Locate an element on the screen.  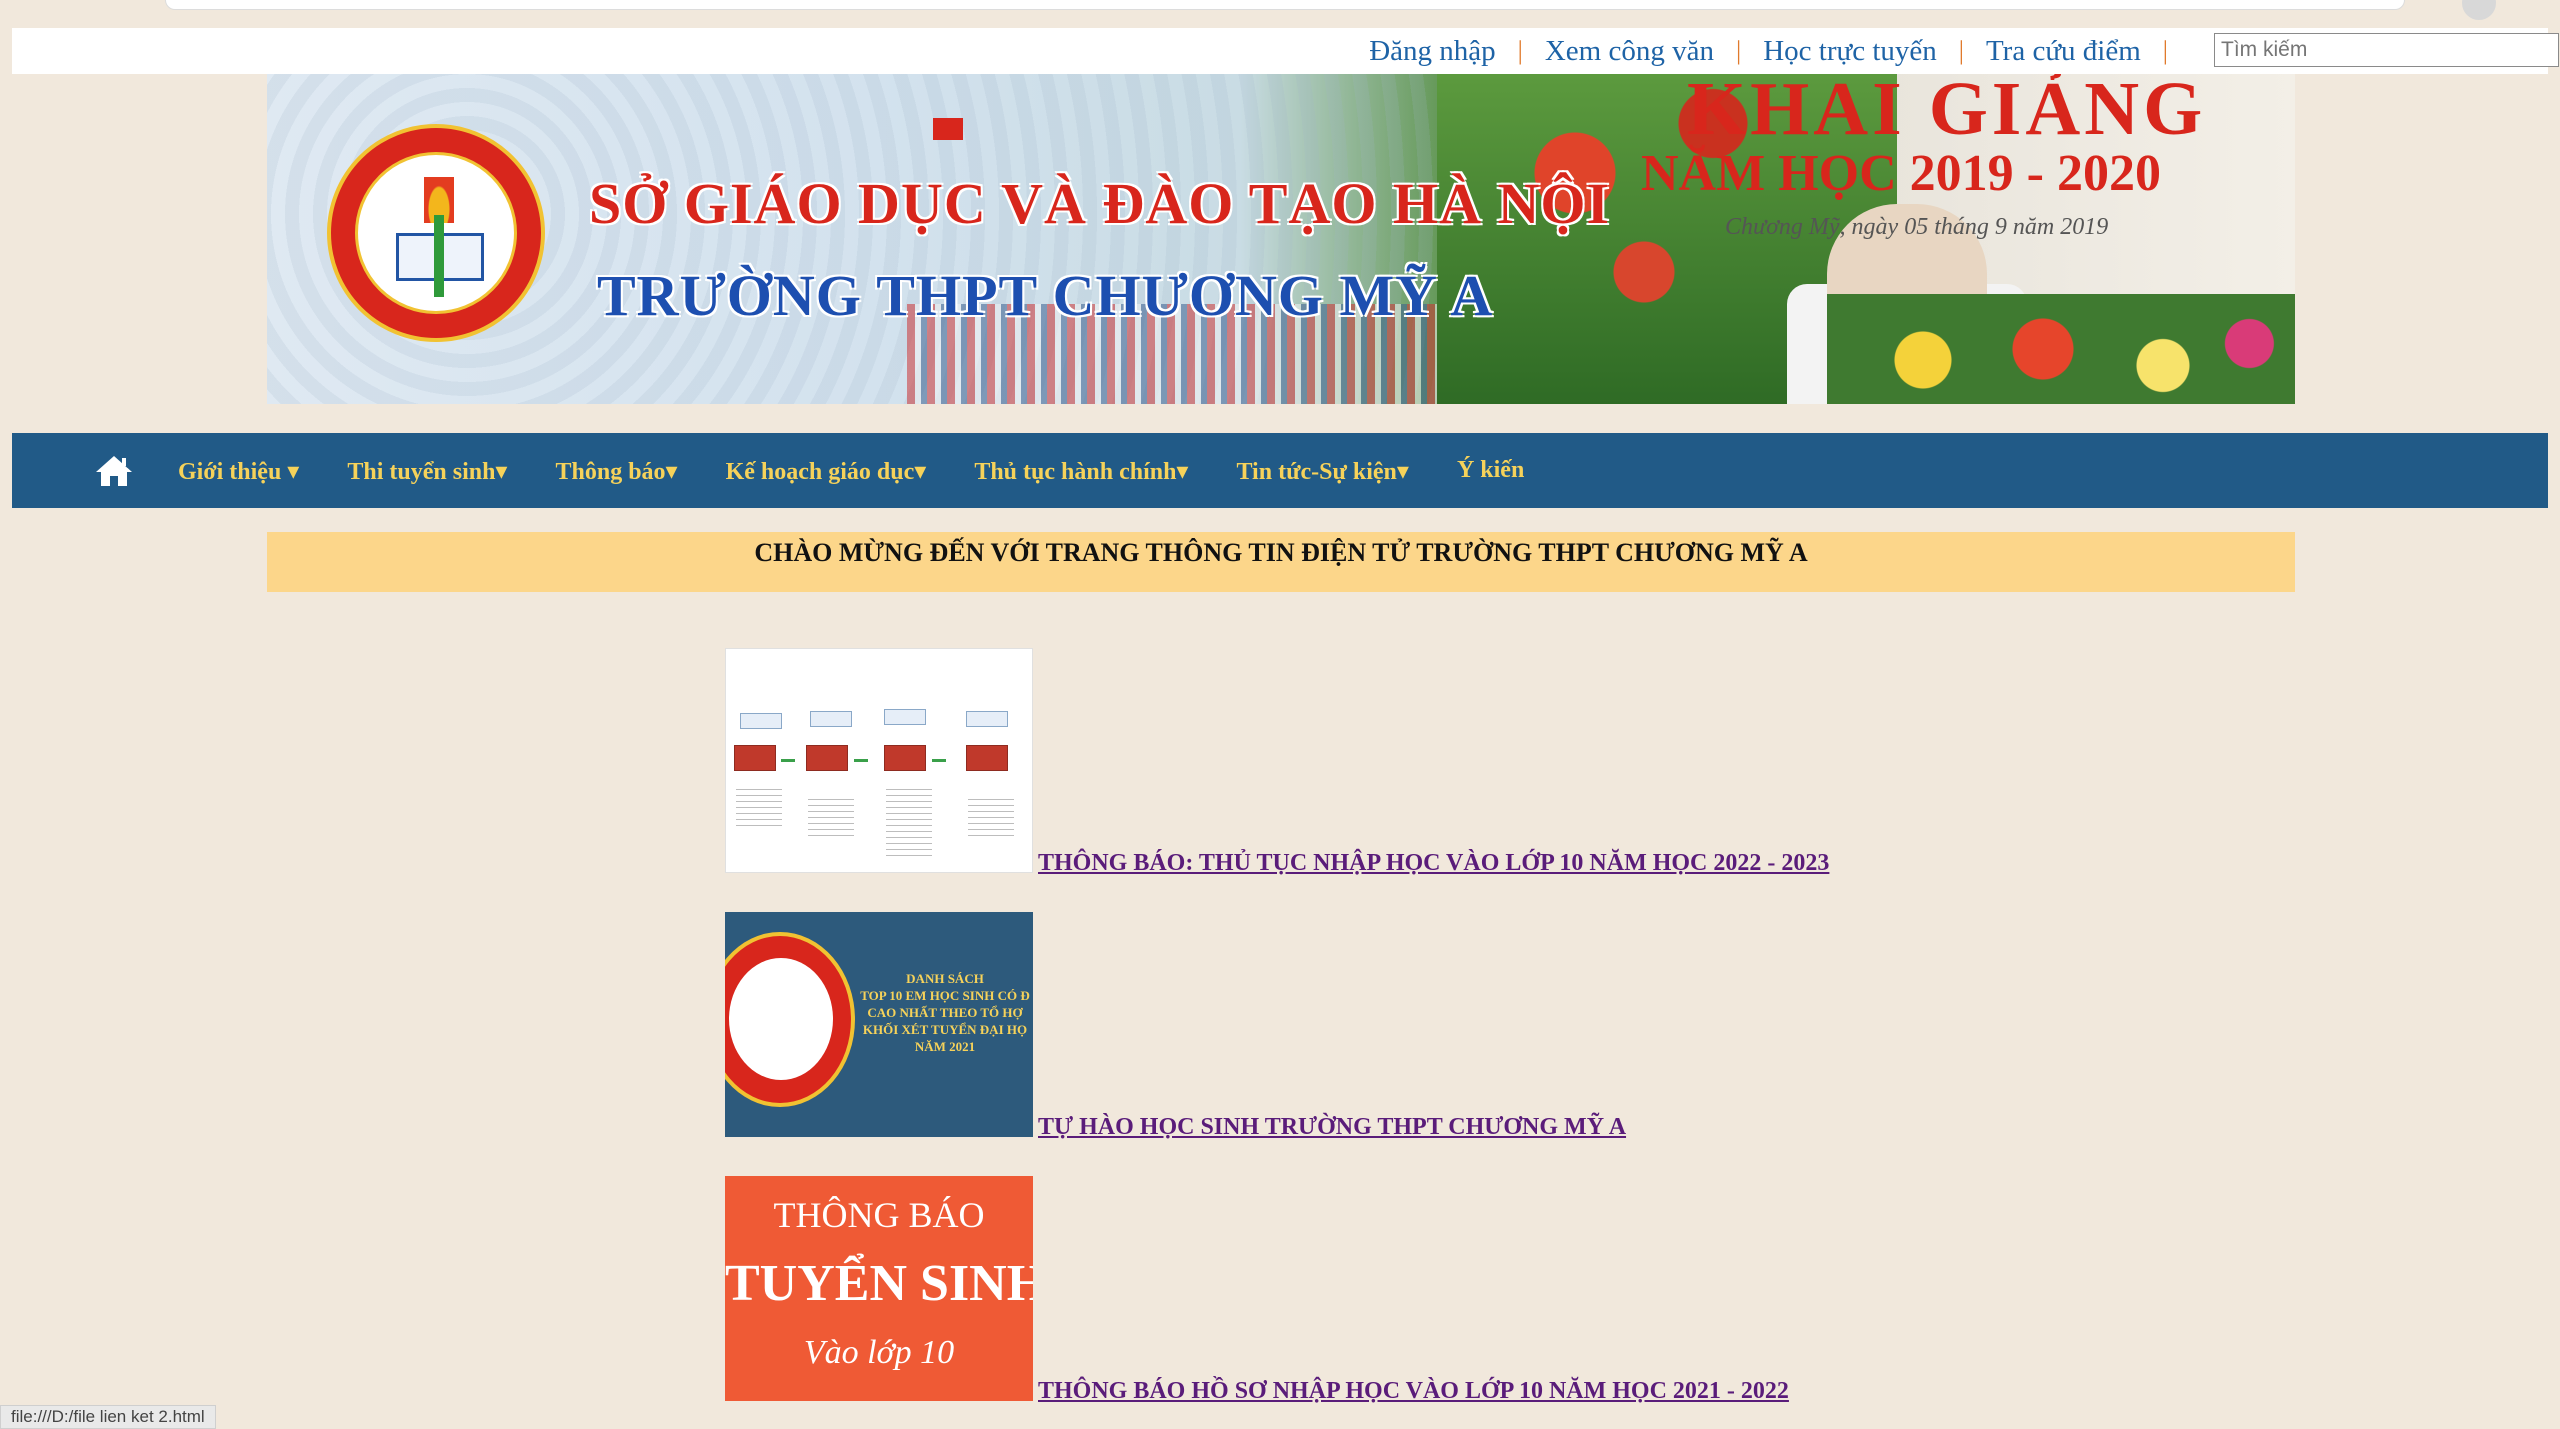
thumbnail-line2: TUYỂN SINH is located at coordinates (879, 1283).